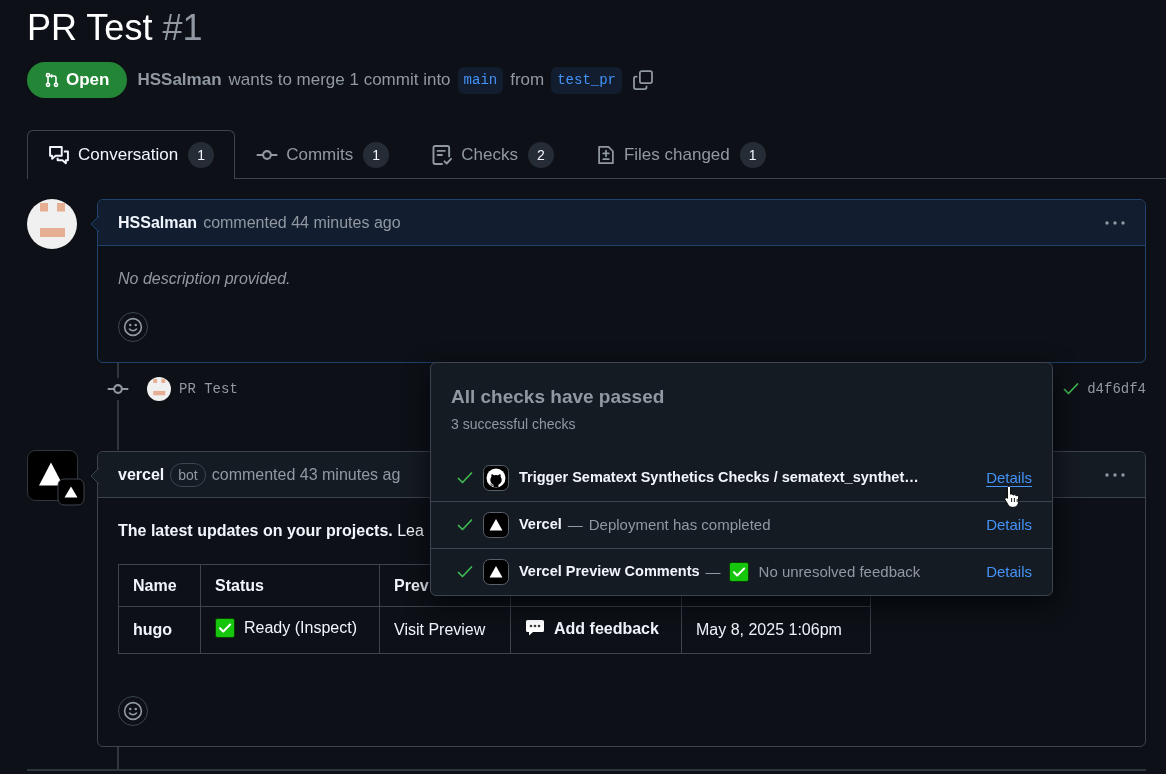 The width and height of the screenshot is (1166, 774). I want to click on head-branch-link: test_pr, so click(586, 80).